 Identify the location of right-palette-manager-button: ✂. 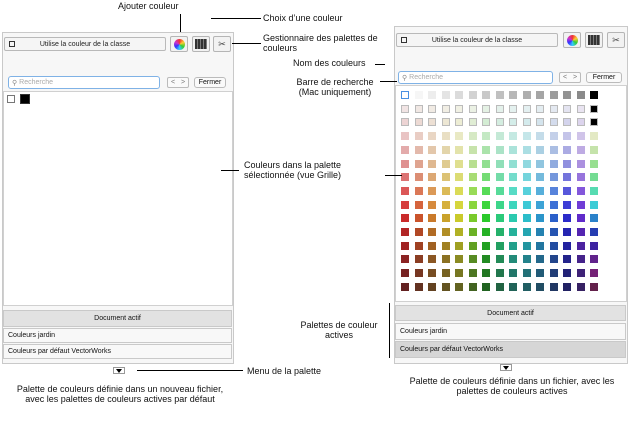
(616, 40).